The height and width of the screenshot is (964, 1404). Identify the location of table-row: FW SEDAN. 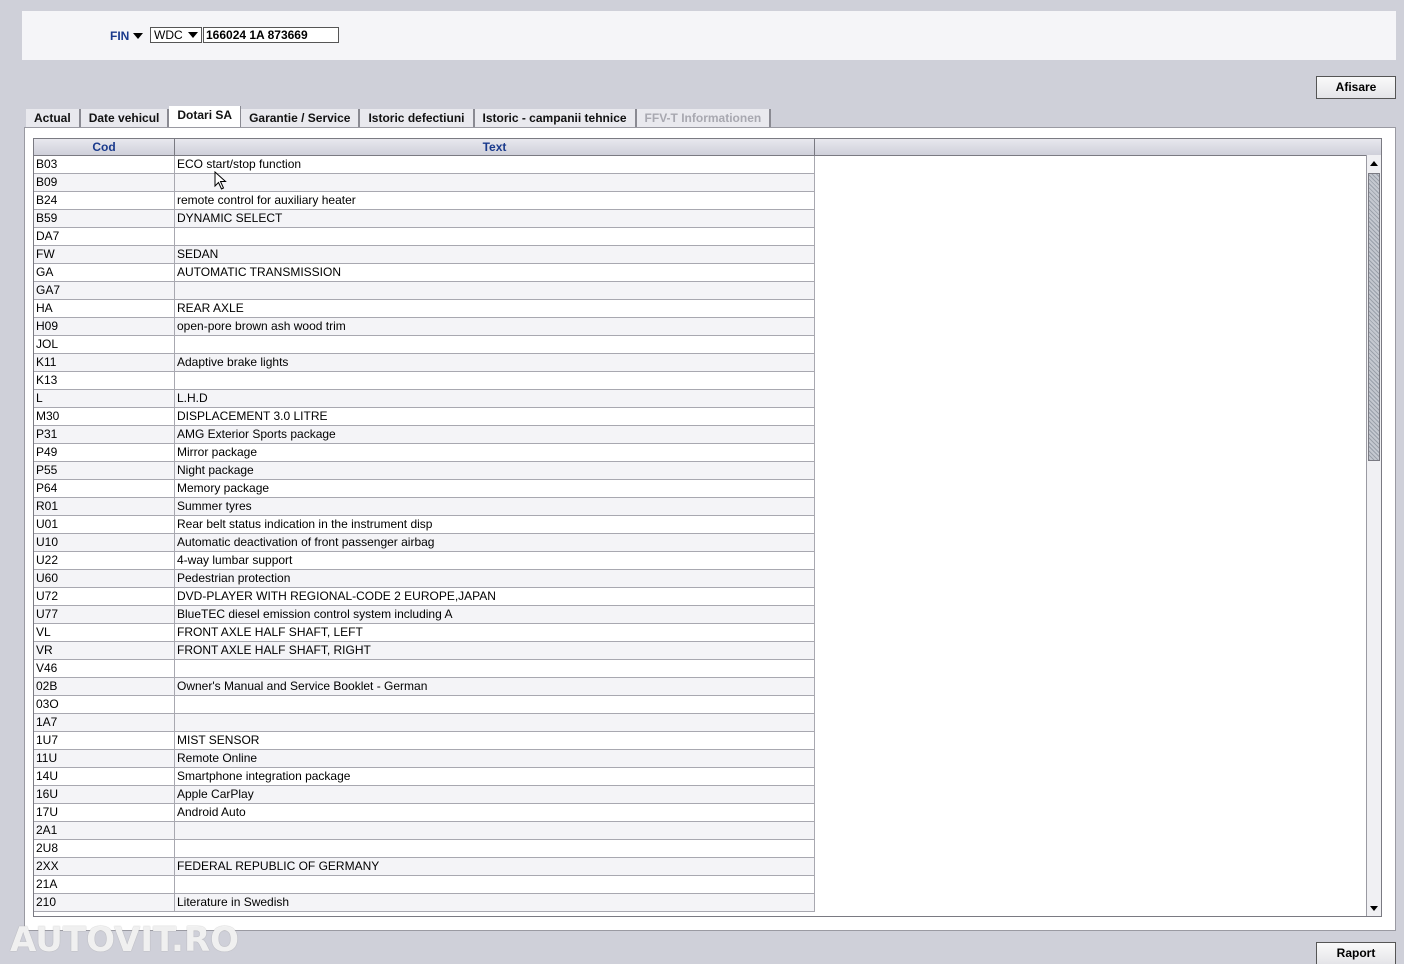
(424, 255).